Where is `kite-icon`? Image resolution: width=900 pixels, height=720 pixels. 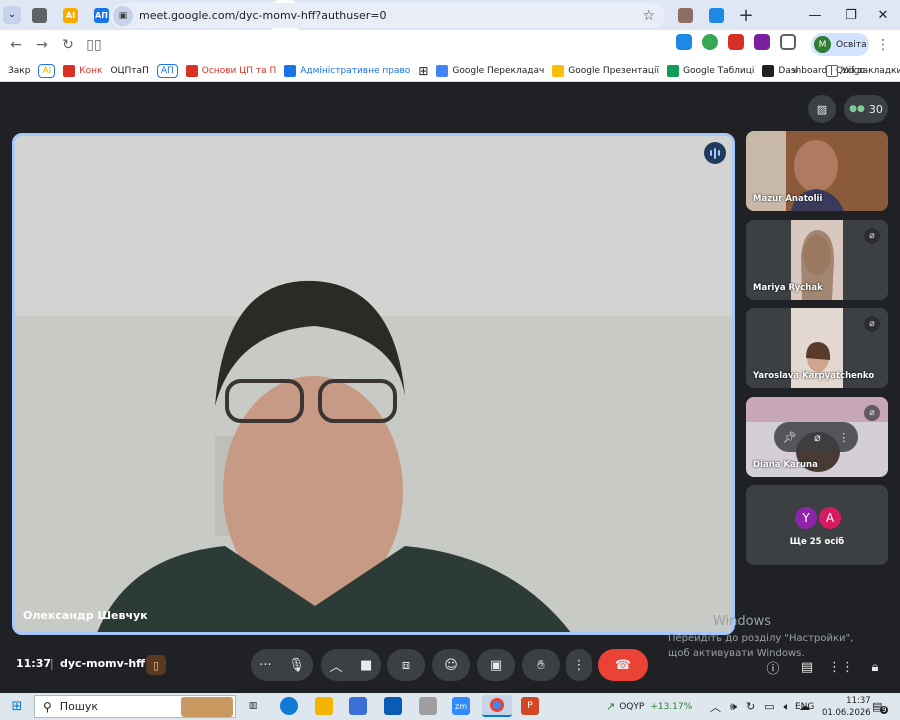 kite-icon is located at coordinates (716, 15).